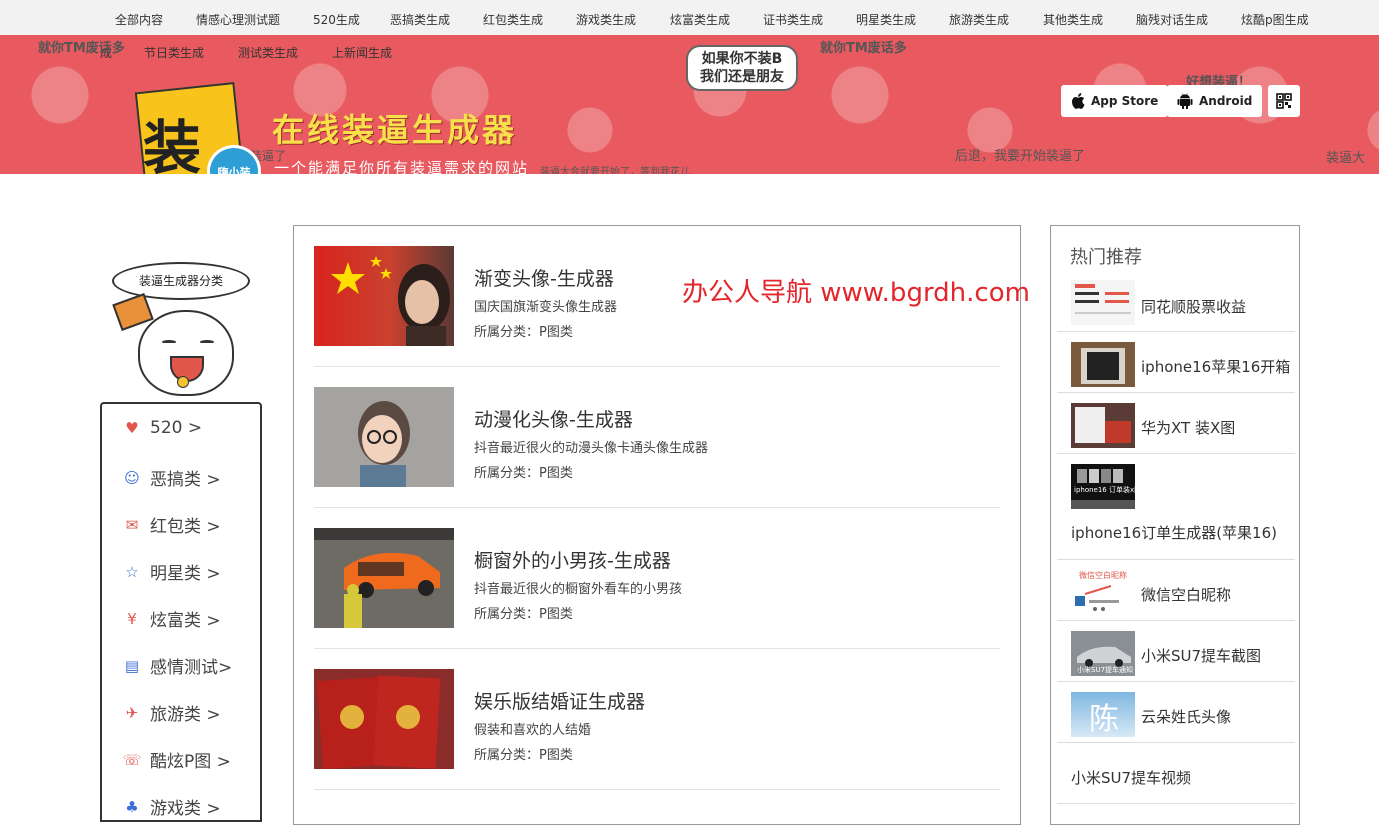 The height and width of the screenshot is (825, 1379). I want to click on generator-title: 动漫化头像-生成器, so click(553, 418).